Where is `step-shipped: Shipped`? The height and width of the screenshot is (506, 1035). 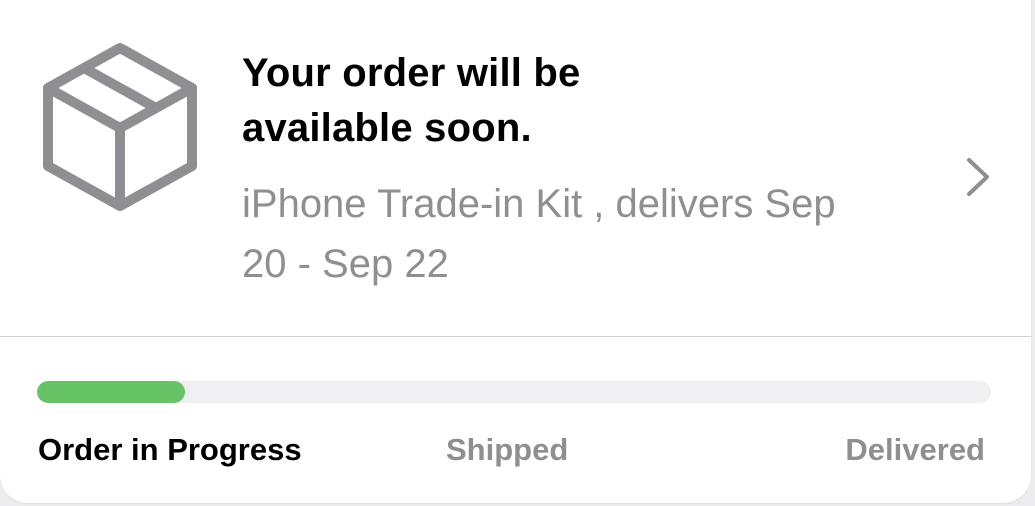
step-shipped: Shipped is located at coordinates (507, 449).